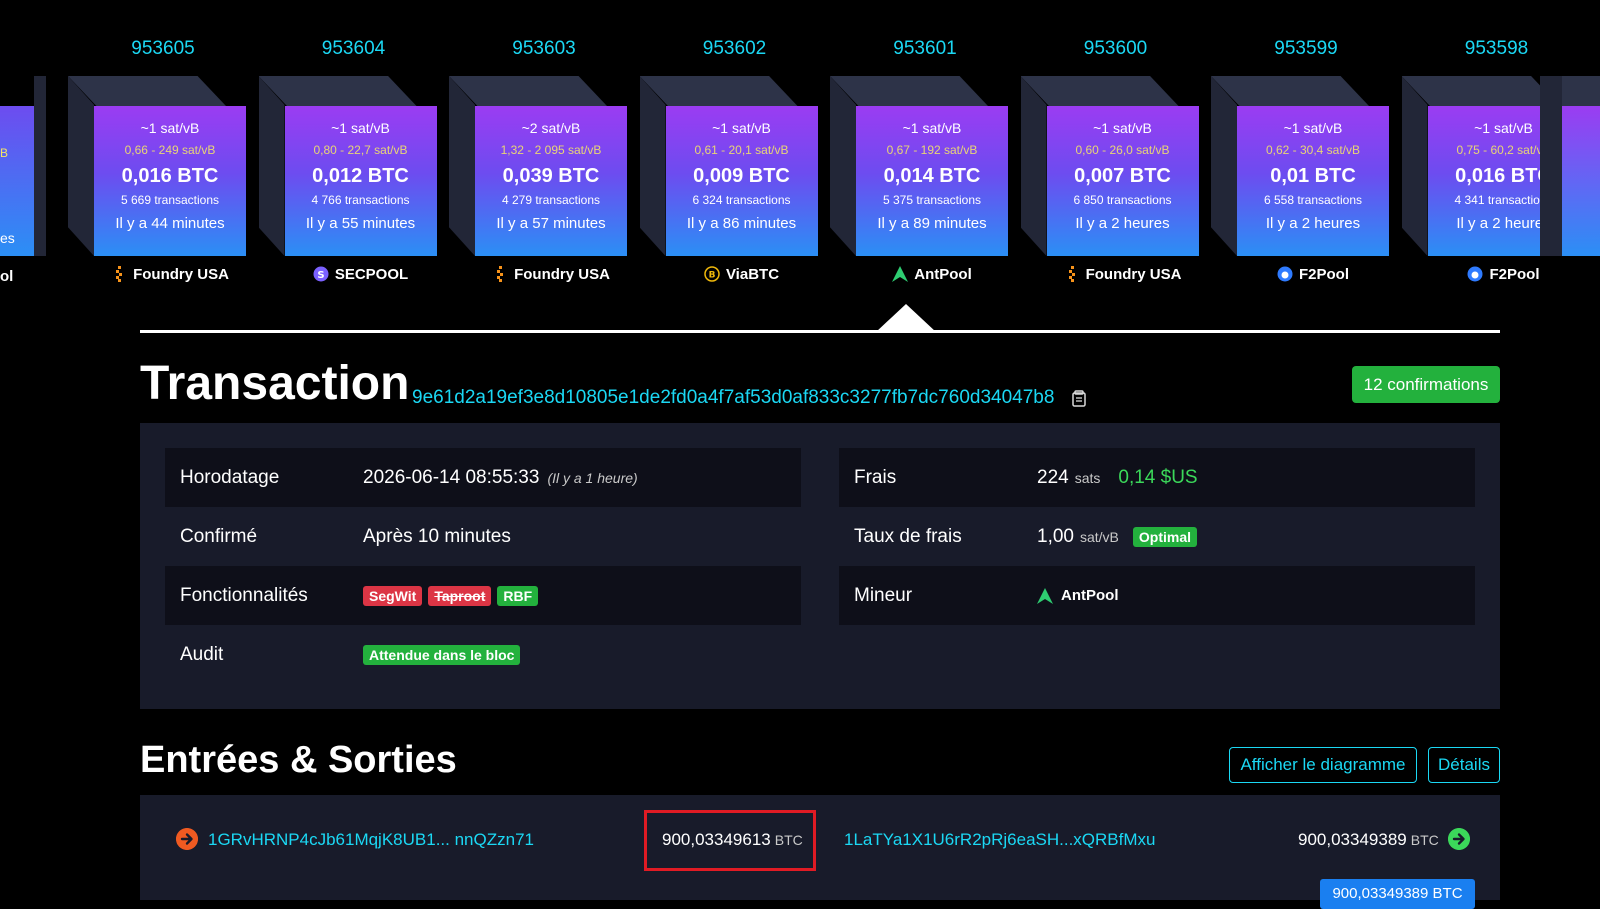 The height and width of the screenshot is (909, 1600). I want to click on timestamp-value: 2026-06-14 08:55:33, so click(451, 477).